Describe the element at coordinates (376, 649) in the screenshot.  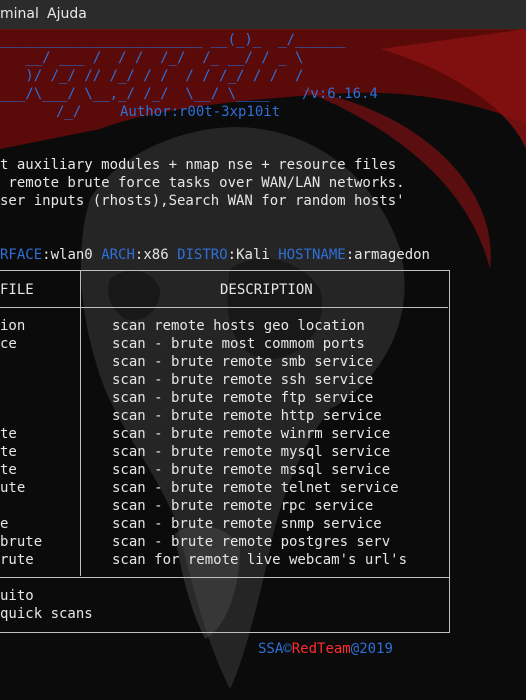
I see `credits-year: 2019` at that location.